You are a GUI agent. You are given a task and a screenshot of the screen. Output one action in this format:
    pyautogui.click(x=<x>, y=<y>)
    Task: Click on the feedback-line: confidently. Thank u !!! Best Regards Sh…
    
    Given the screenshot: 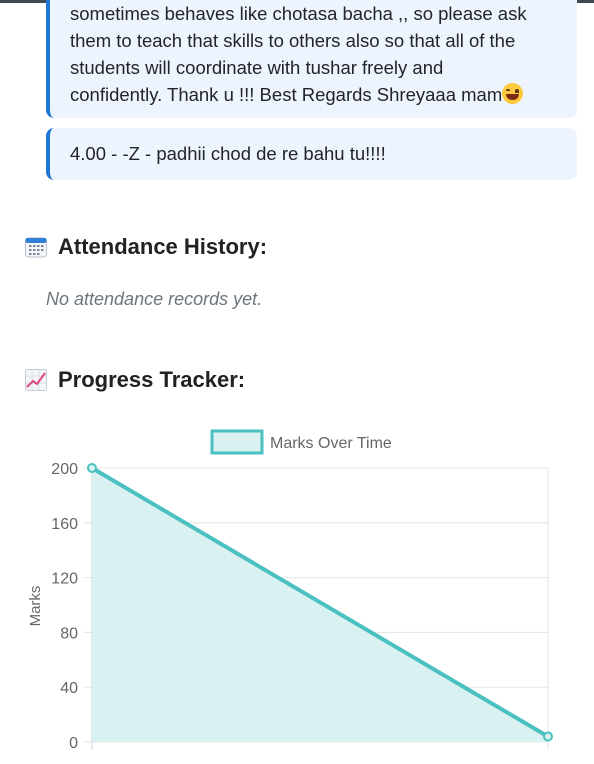 What is the action you would take?
    pyautogui.click(x=286, y=94)
    